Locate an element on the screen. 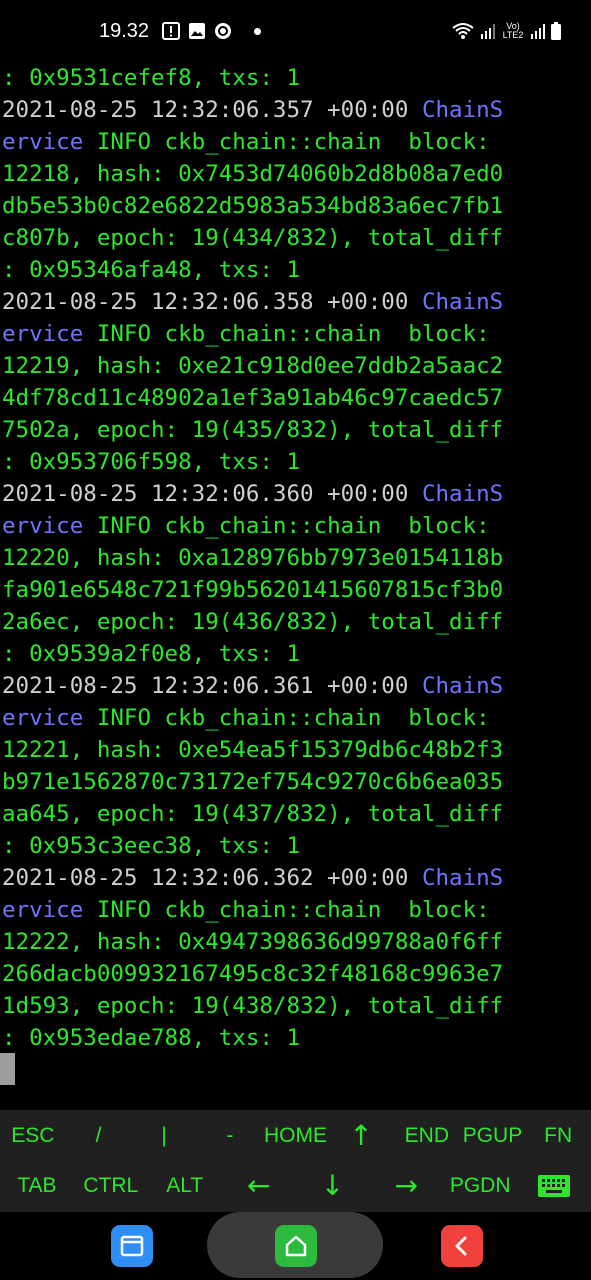  terminal-text-segment: 12222, hash: 0x4947398636d99788a0f6ff is located at coordinates (253, 942).